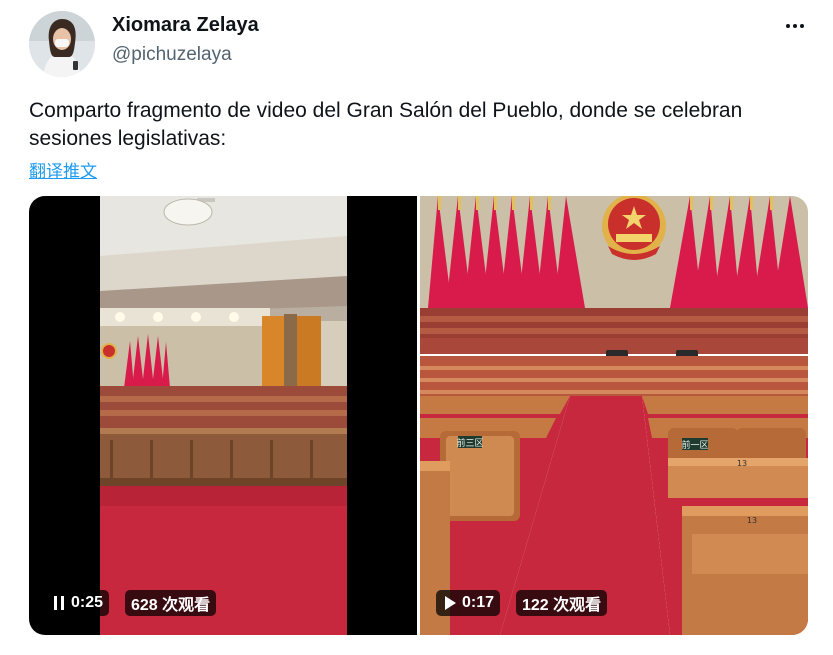 The width and height of the screenshot is (833, 655). Describe the element at coordinates (450, 603) in the screenshot. I see `play-icon` at that location.